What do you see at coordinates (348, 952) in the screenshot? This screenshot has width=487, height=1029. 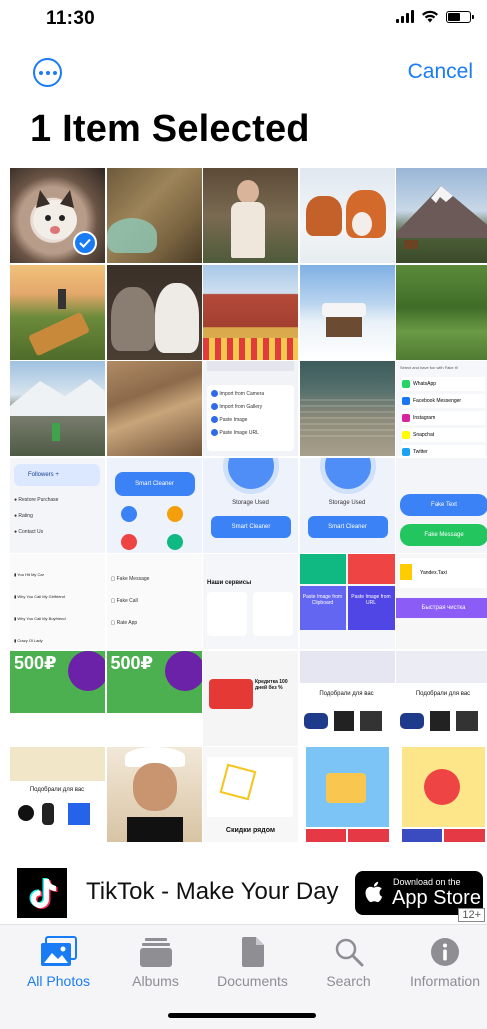 I see `search-icon` at bounding box center [348, 952].